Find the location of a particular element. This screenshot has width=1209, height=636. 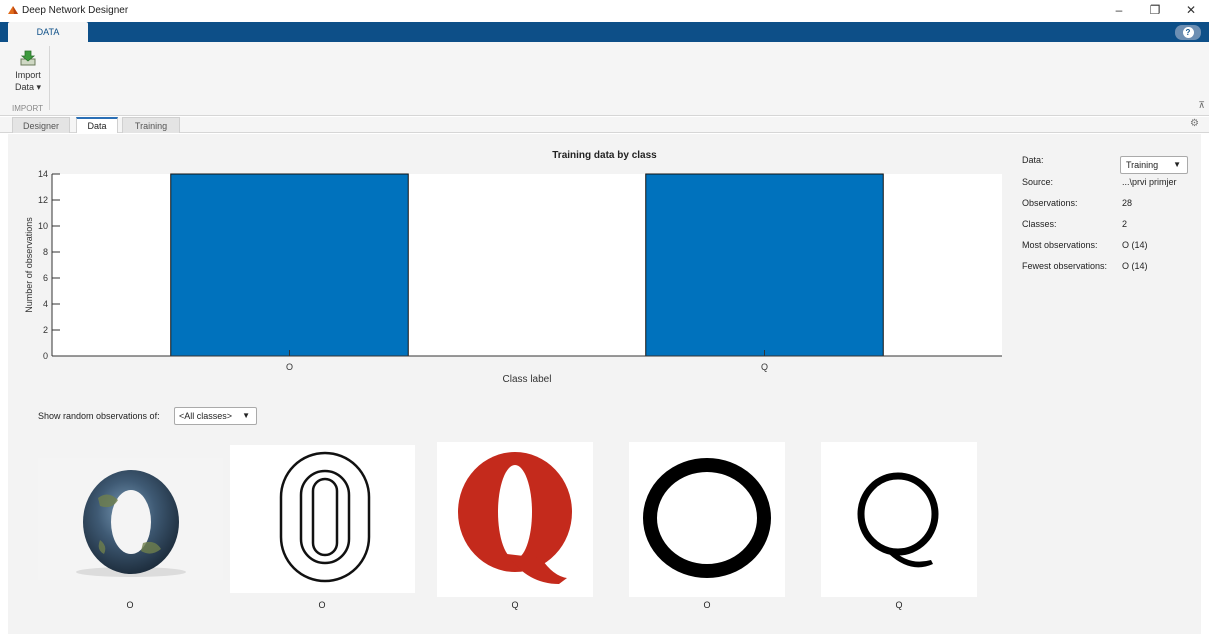

bar-Q is located at coordinates (764, 265).